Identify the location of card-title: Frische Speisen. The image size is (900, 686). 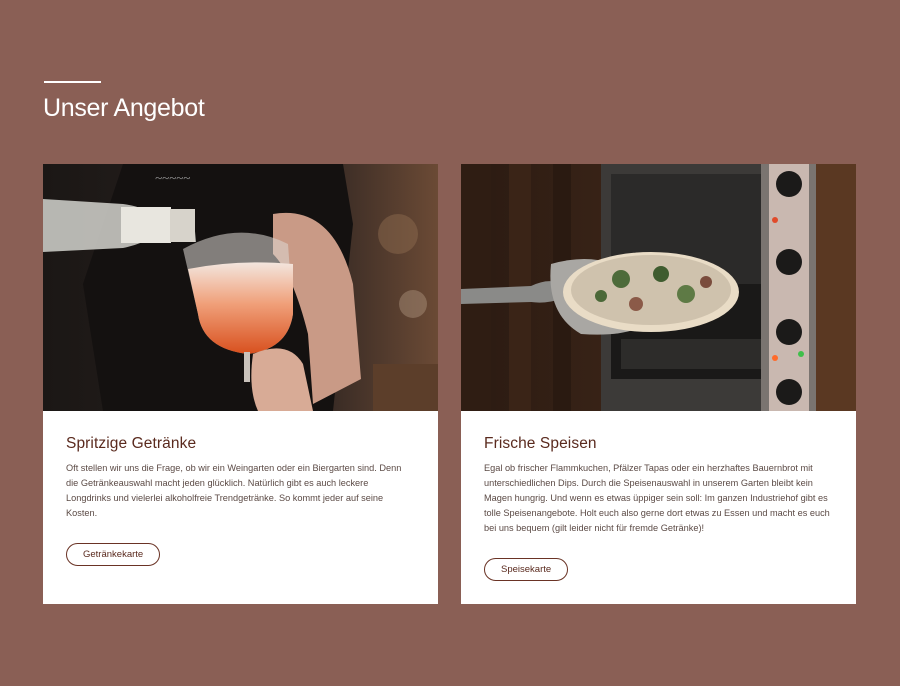
(540, 443).